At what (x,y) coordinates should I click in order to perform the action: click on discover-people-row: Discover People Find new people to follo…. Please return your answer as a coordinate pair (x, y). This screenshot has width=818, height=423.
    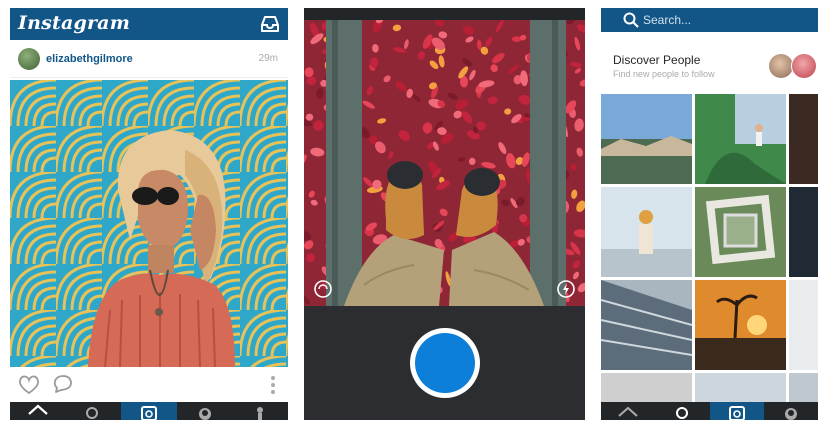
    Looking at the image, I should click on (709, 63).